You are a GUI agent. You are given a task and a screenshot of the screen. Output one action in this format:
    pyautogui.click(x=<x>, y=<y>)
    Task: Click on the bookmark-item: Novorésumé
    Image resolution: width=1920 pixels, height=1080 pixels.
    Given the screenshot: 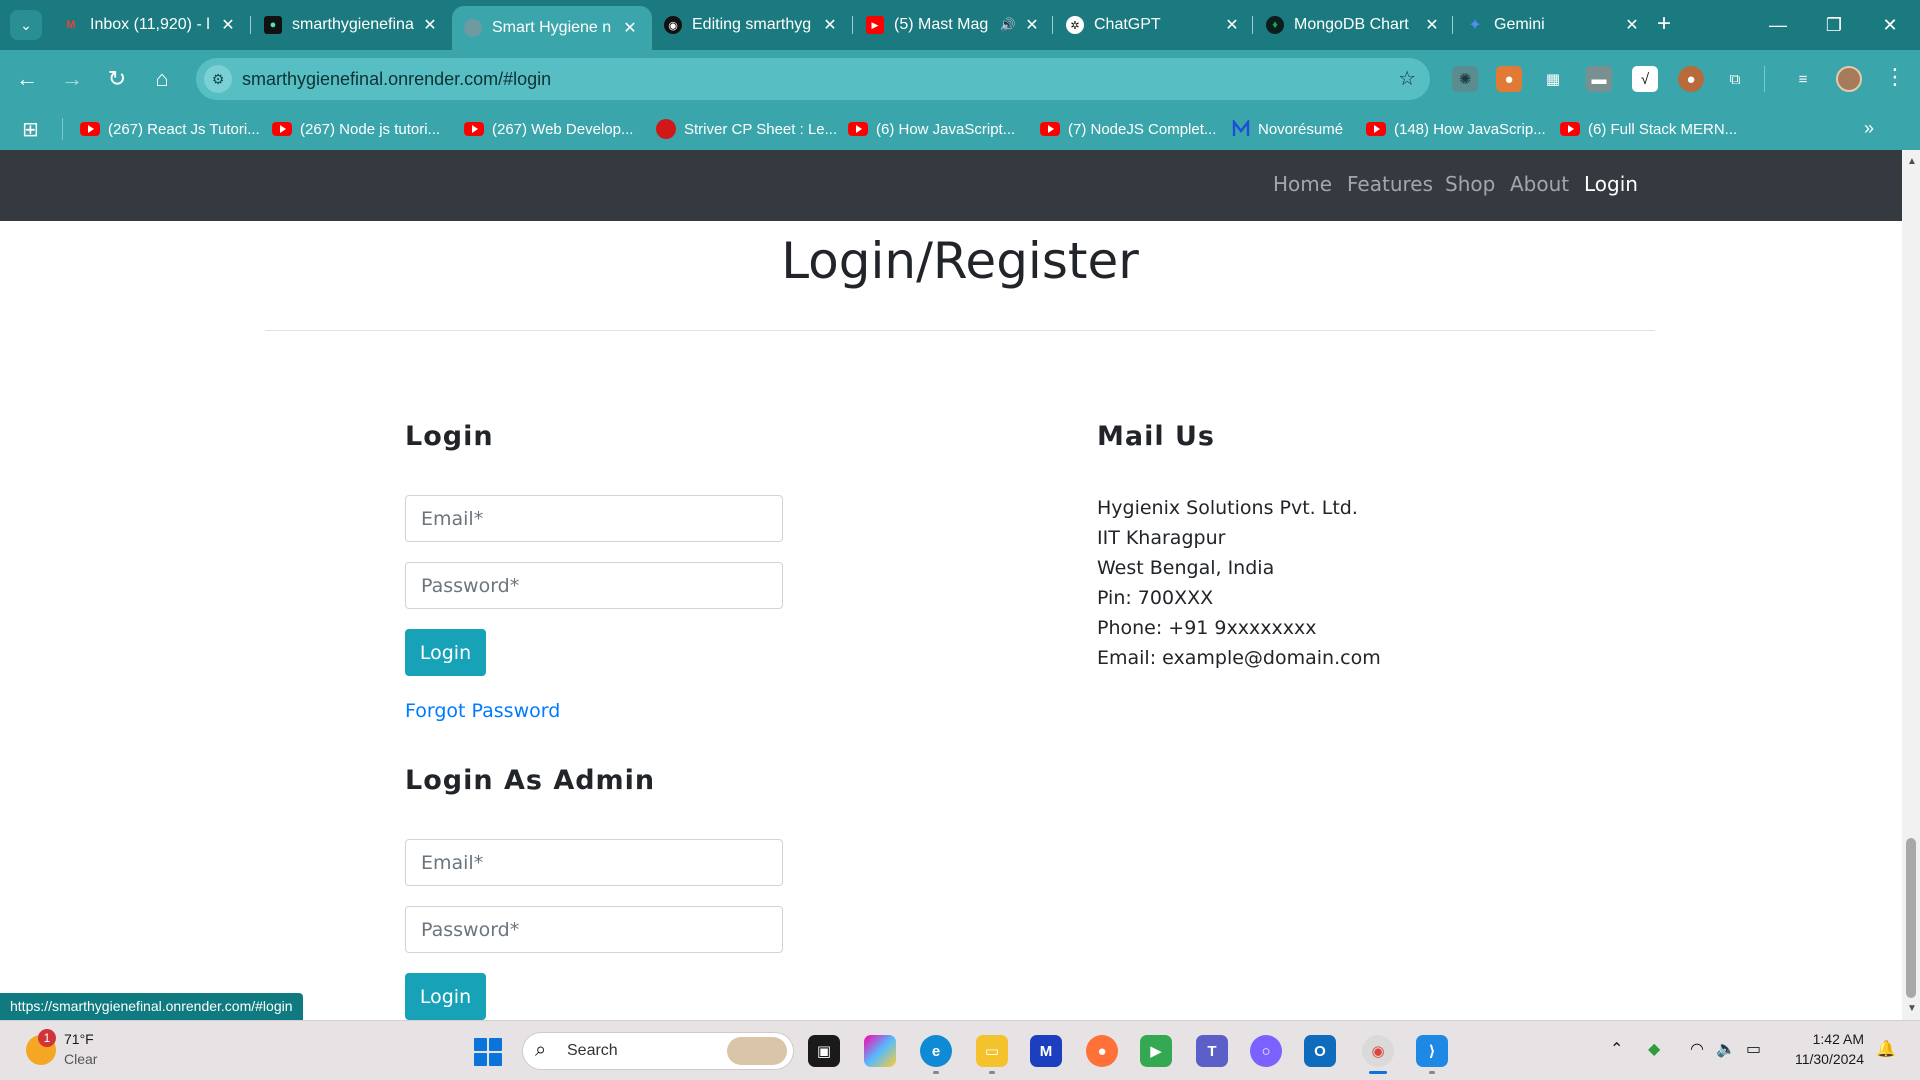 What is the action you would take?
    pyautogui.click(x=1287, y=129)
    